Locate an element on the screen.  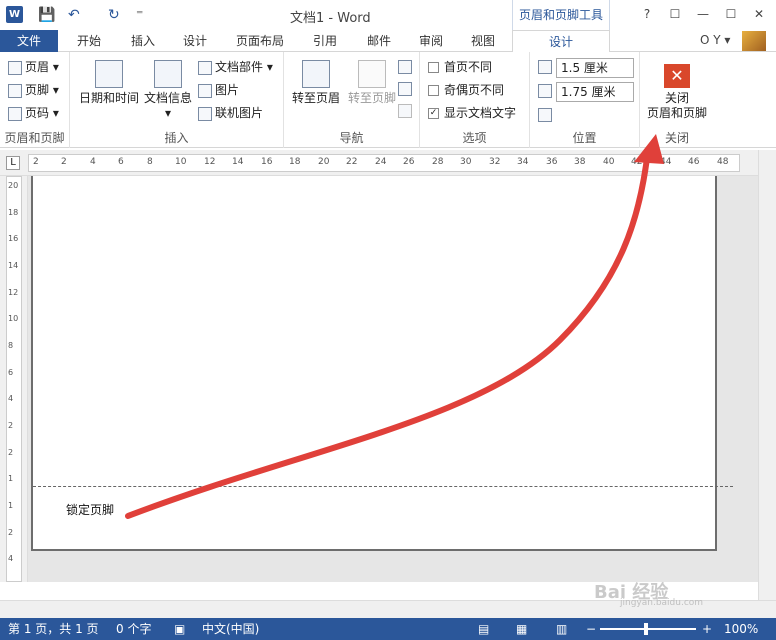
zoom-slider-thumb is located at coordinates (646, 629).